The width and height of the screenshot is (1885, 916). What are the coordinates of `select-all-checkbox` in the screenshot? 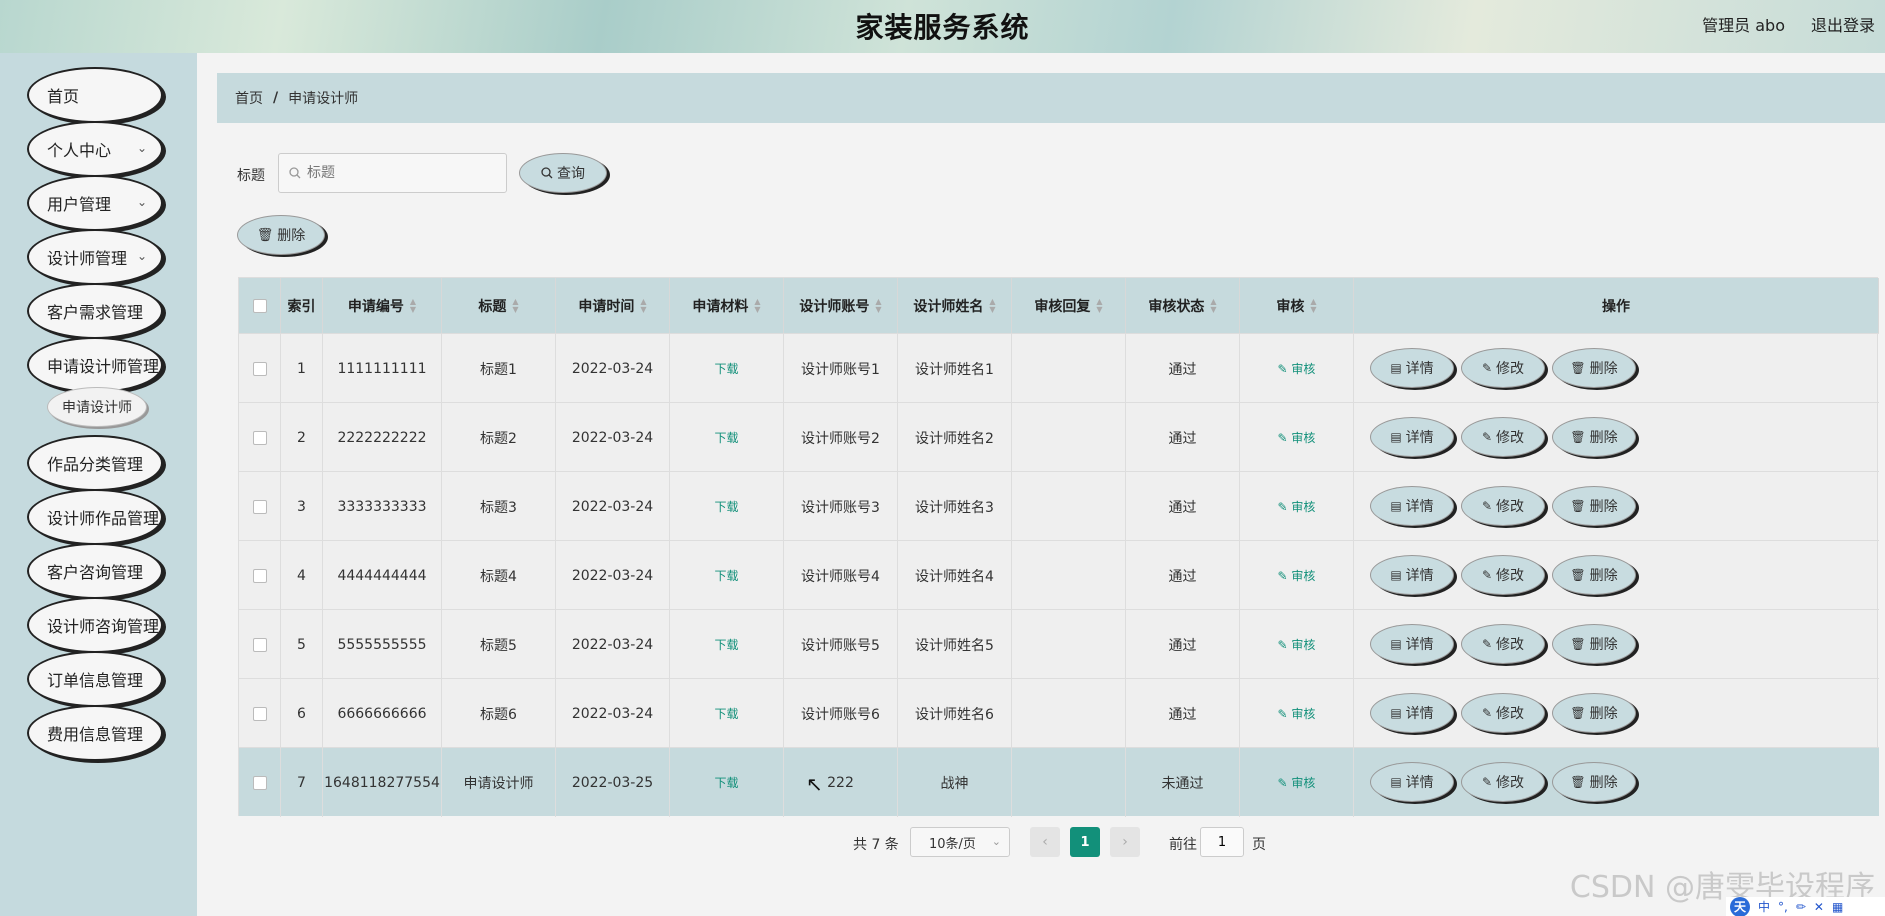 It's located at (259, 305).